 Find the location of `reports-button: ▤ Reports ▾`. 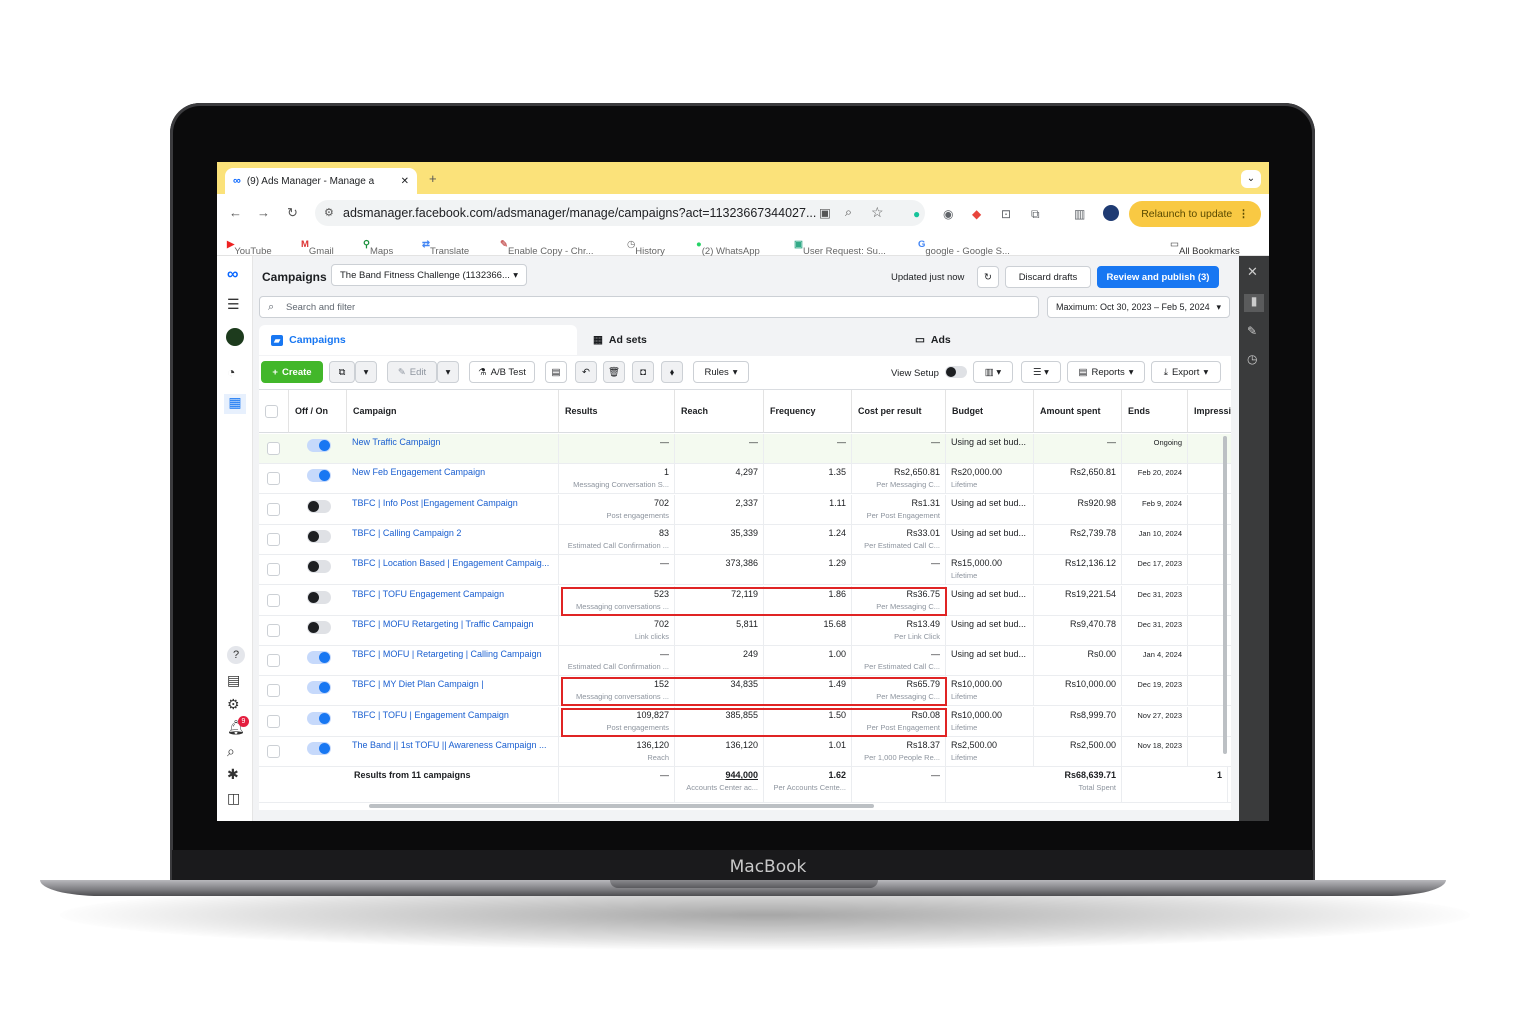

reports-button: ▤ Reports ▾ is located at coordinates (1106, 372).